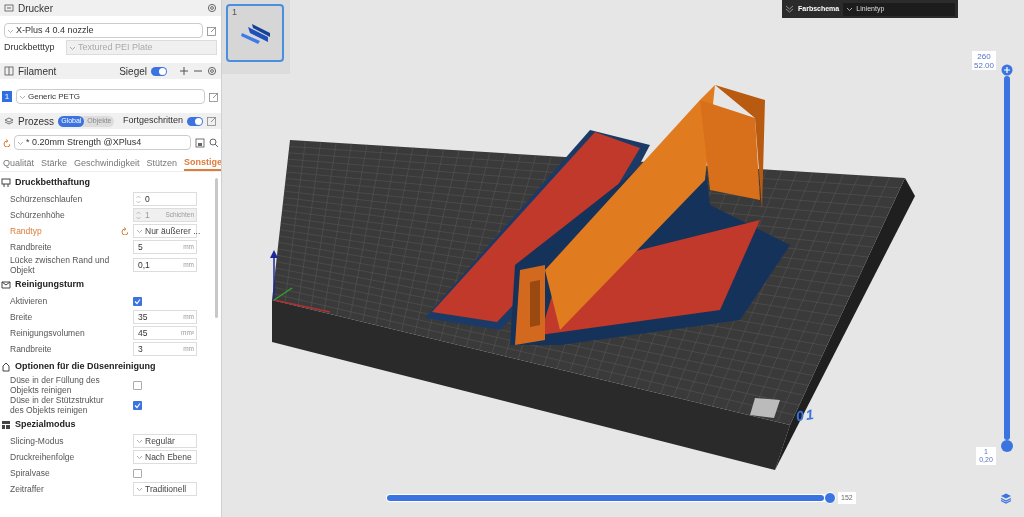  I want to click on add-icon, so click(184, 71).